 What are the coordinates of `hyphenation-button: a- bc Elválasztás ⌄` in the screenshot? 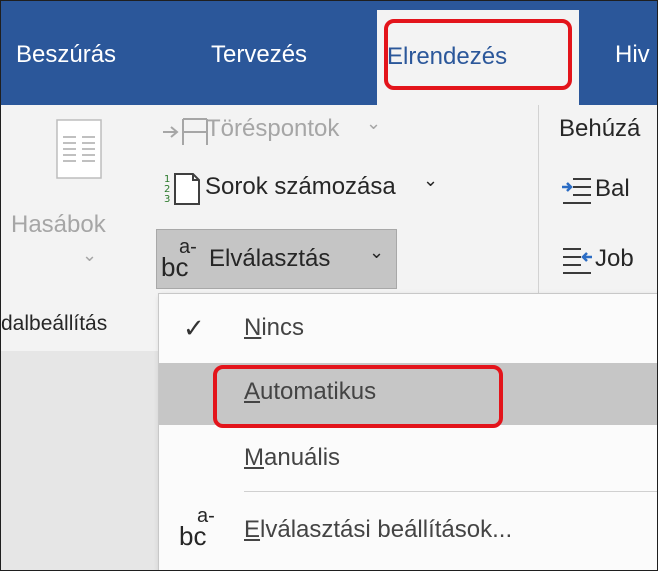 It's located at (276, 259).